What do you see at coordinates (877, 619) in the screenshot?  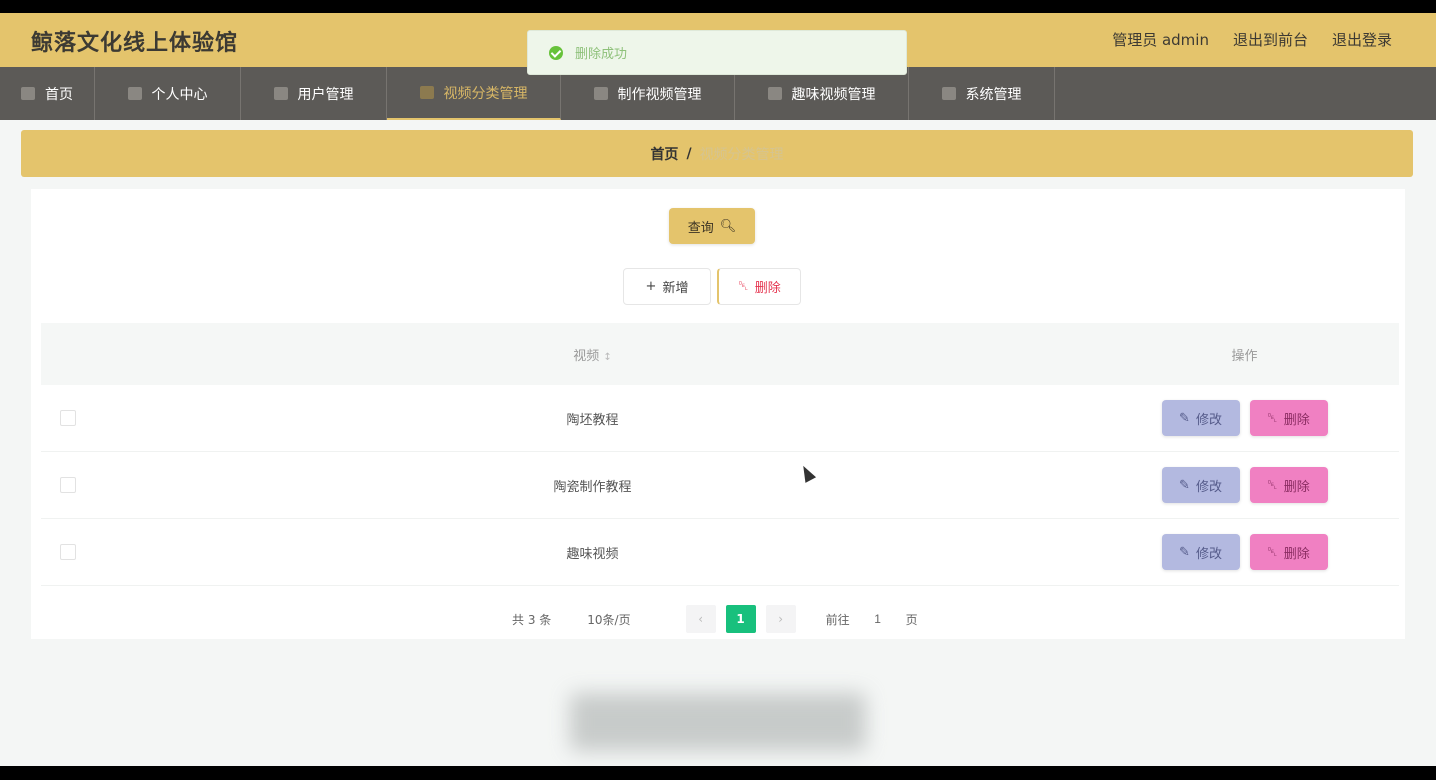 I see `goto-page-input` at bounding box center [877, 619].